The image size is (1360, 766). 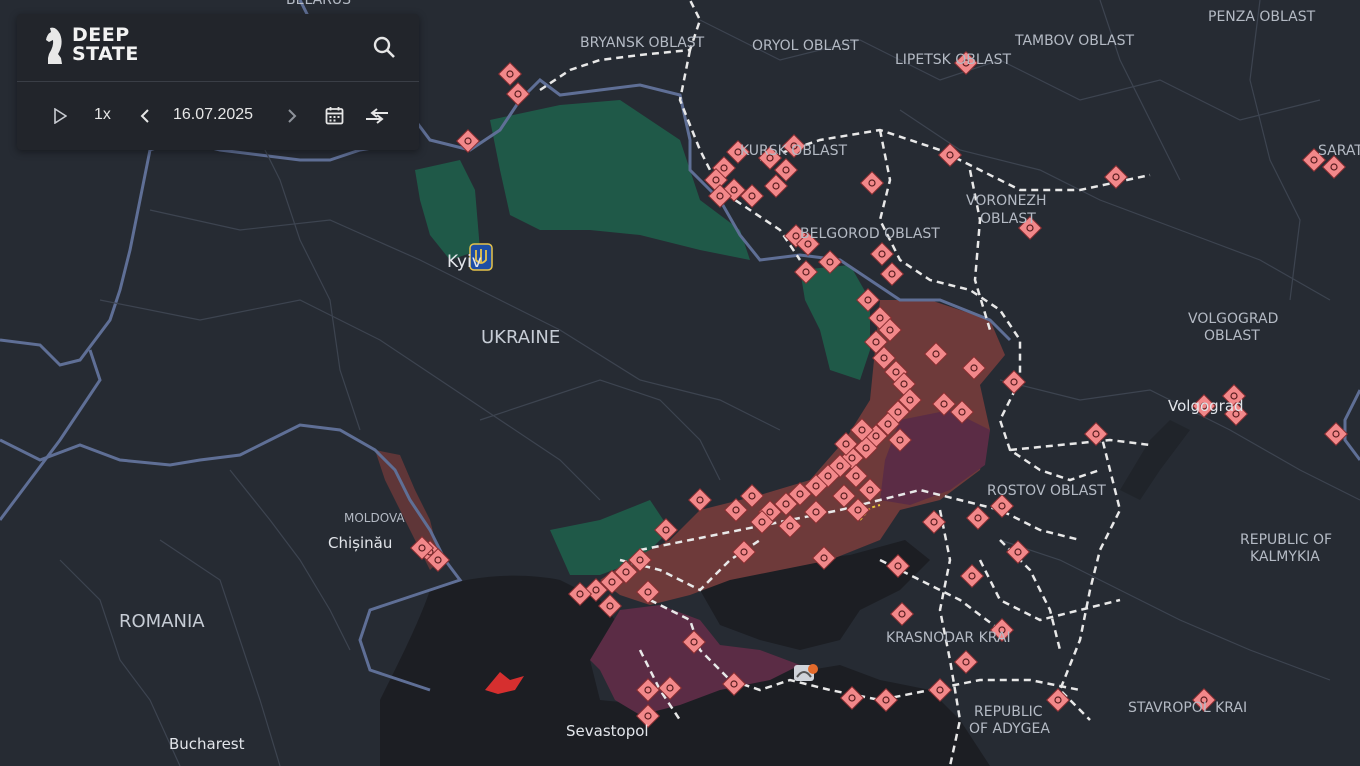 I want to click on compare-arrows-icon, so click(x=377, y=116).